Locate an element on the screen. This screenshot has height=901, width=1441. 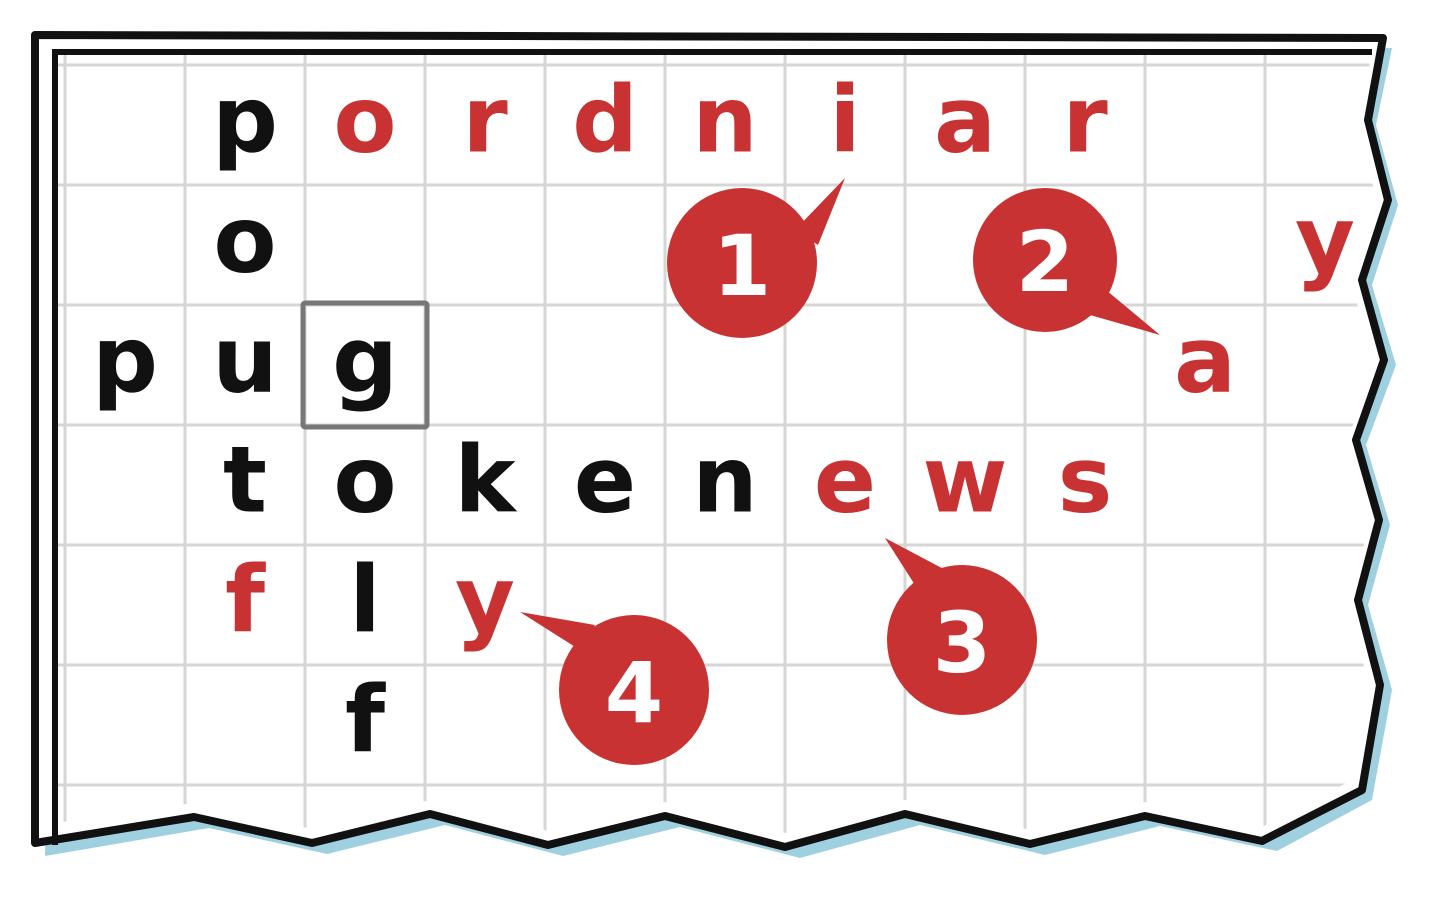
grid-letter: g is located at coordinates (365, 359).